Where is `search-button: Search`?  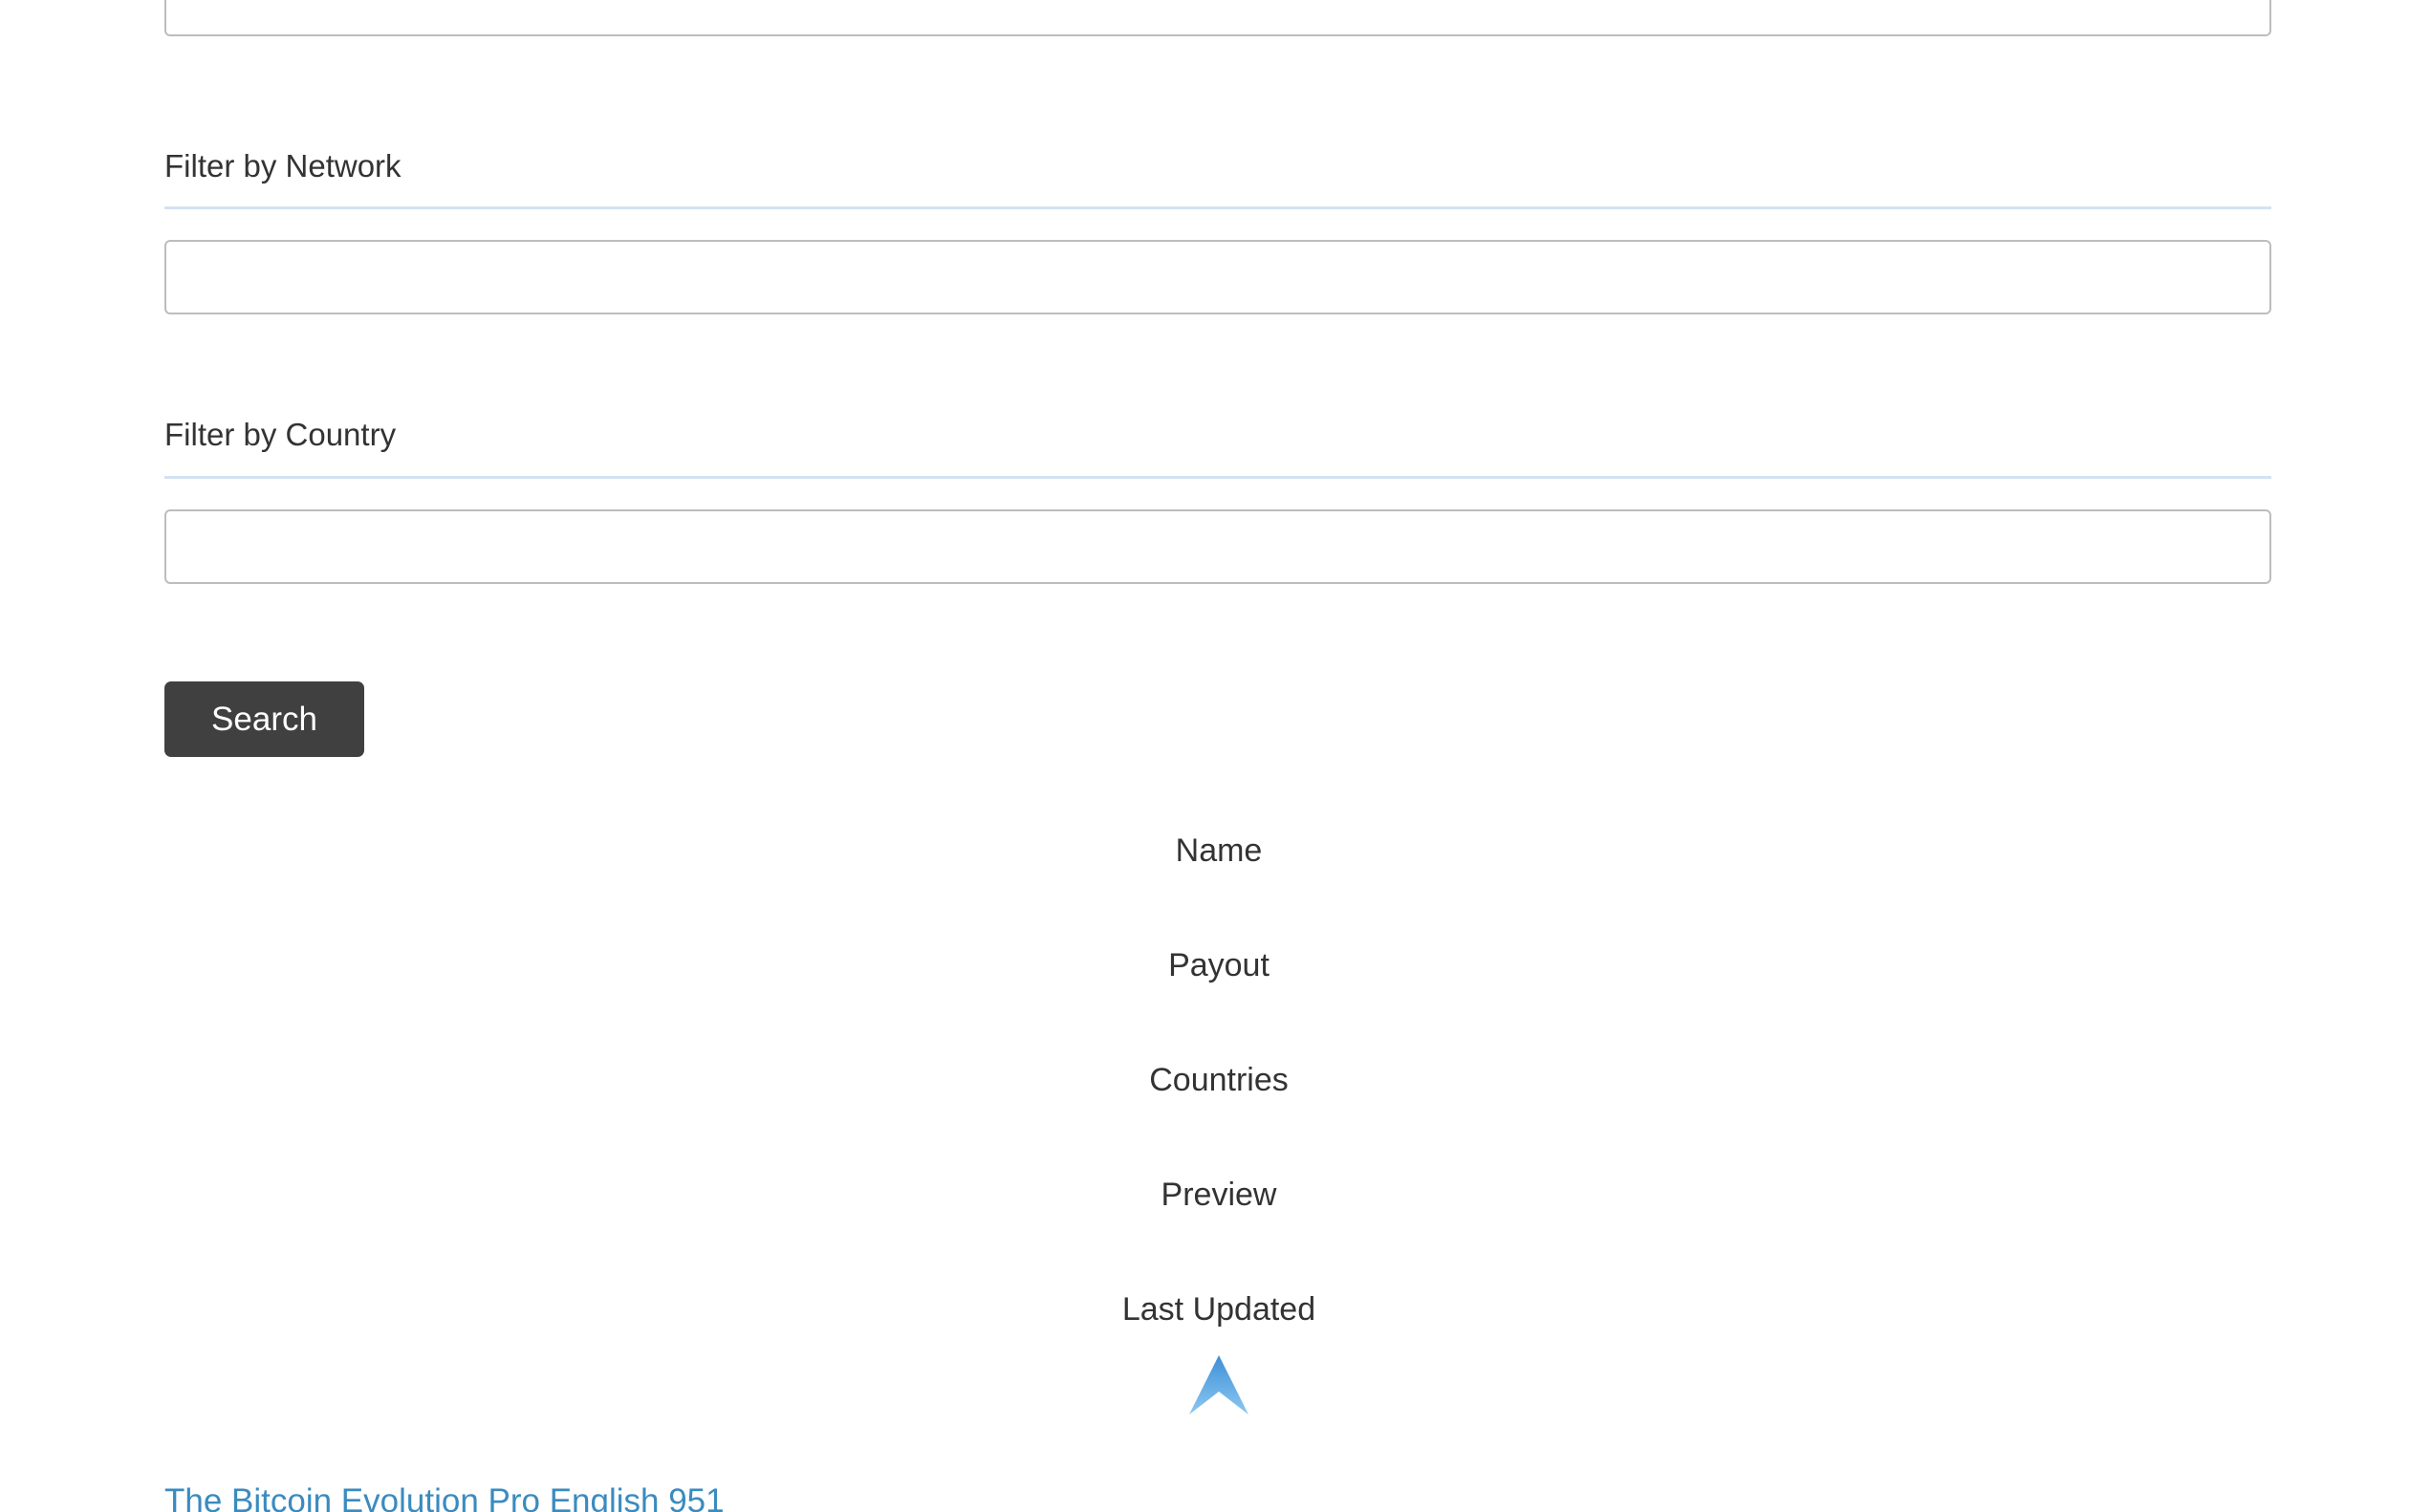 search-button: Search is located at coordinates (264, 719).